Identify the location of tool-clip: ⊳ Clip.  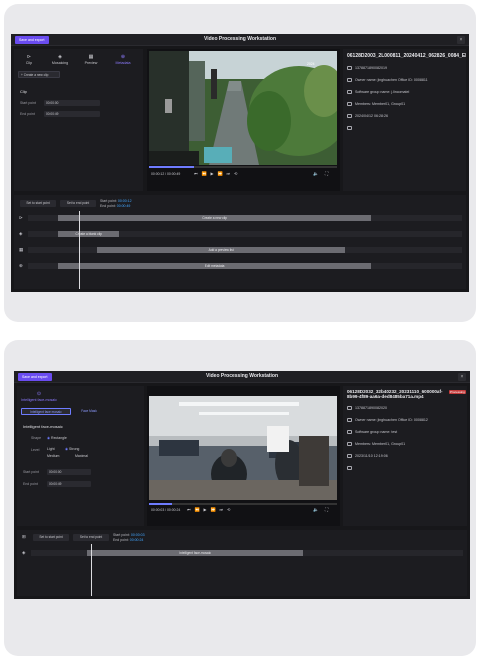
(29, 59).